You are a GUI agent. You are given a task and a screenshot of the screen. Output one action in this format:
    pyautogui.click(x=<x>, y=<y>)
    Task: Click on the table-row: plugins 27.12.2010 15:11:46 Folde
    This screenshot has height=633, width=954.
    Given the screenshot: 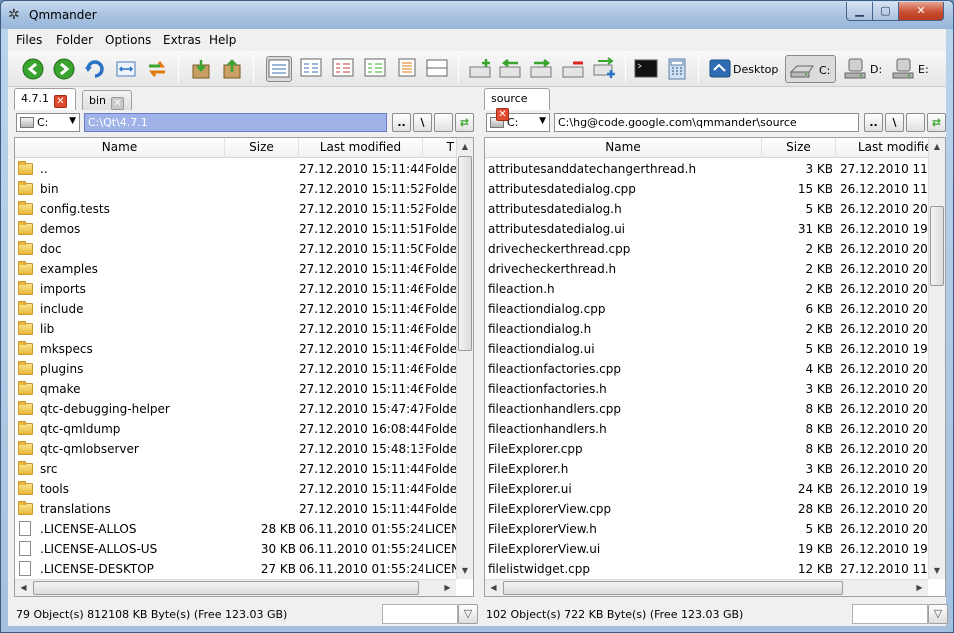 What is the action you would take?
    pyautogui.click(x=235, y=369)
    